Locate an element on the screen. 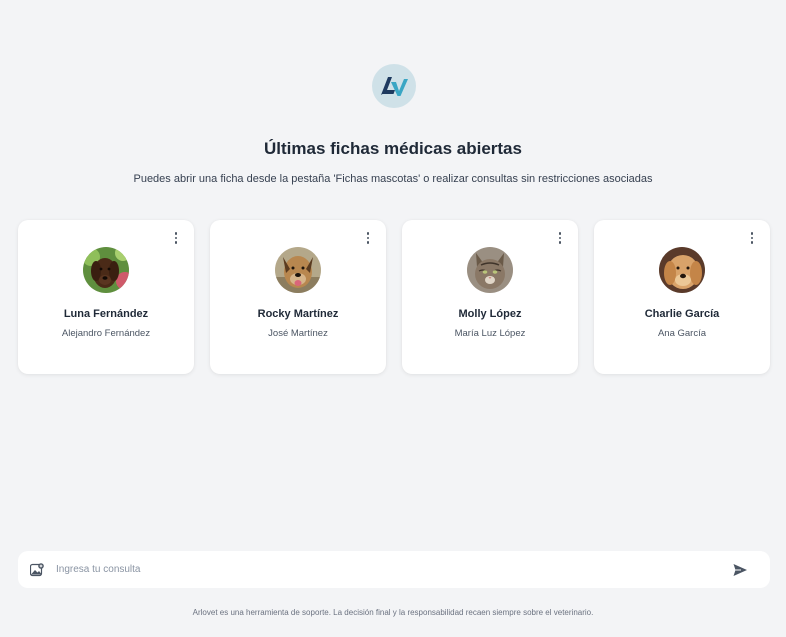 The image size is (786, 637). owner-name: María Luz López is located at coordinates (490, 333).